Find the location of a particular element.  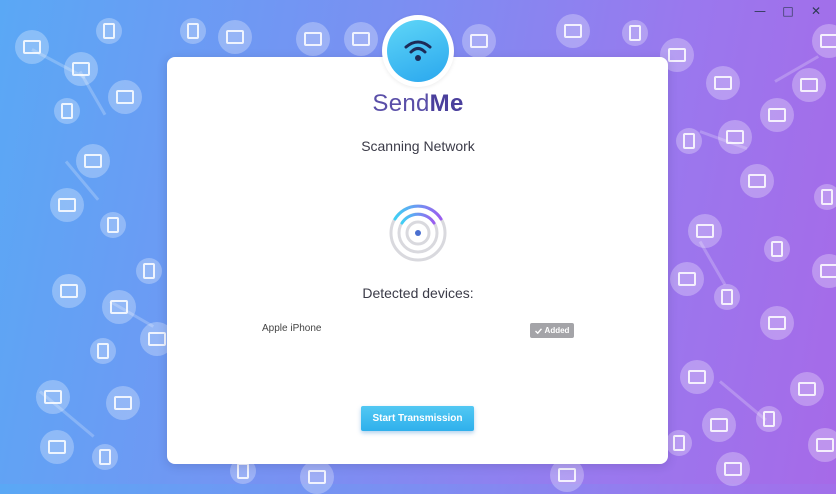

app-logo is located at coordinates (418, 51).